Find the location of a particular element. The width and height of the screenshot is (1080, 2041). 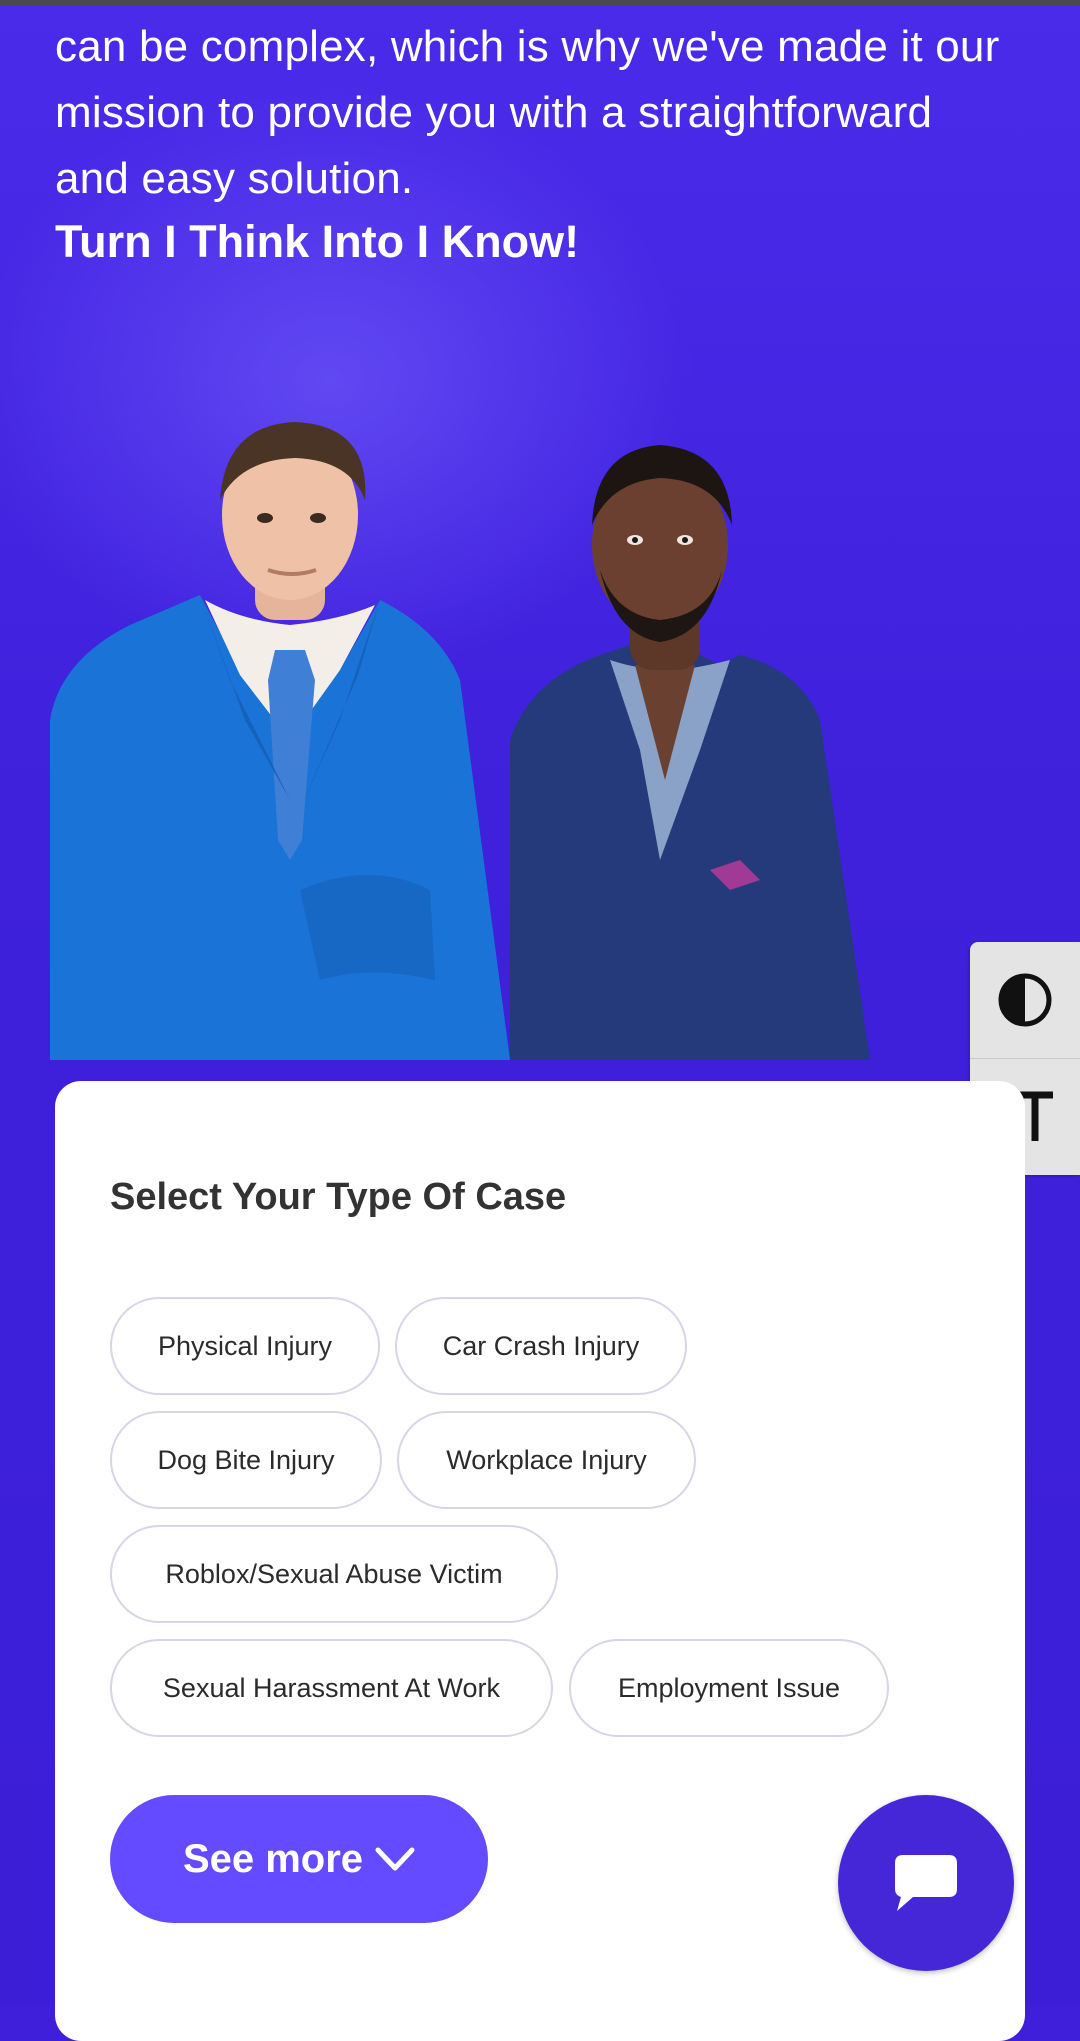

chat-bubble-icon is located at coordinates (926, 1883).